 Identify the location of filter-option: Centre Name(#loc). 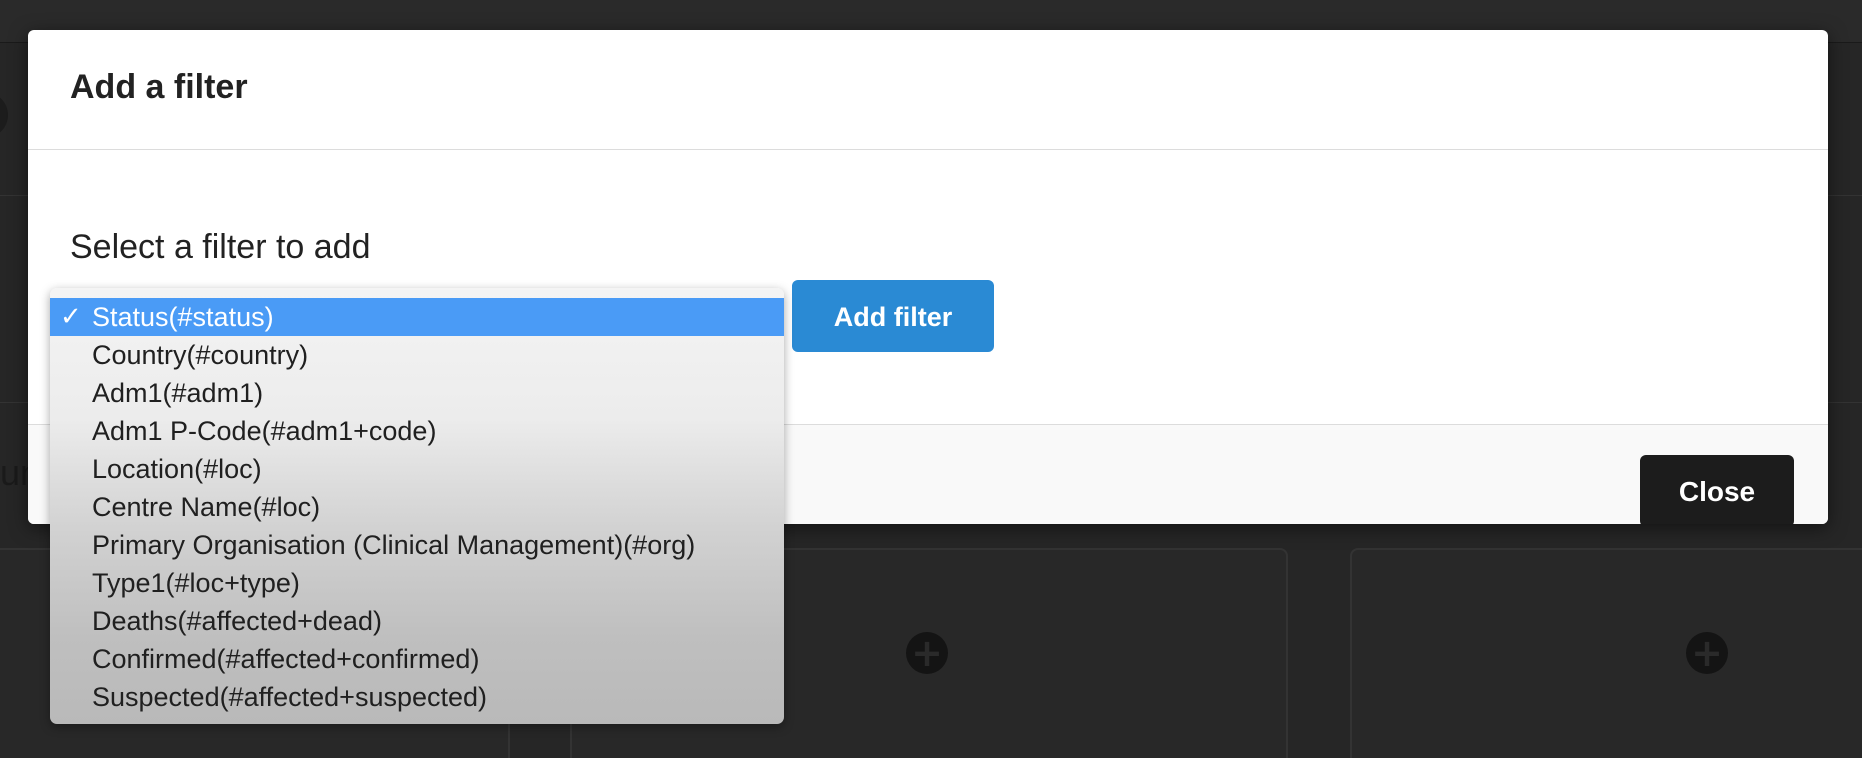
(417, 507).